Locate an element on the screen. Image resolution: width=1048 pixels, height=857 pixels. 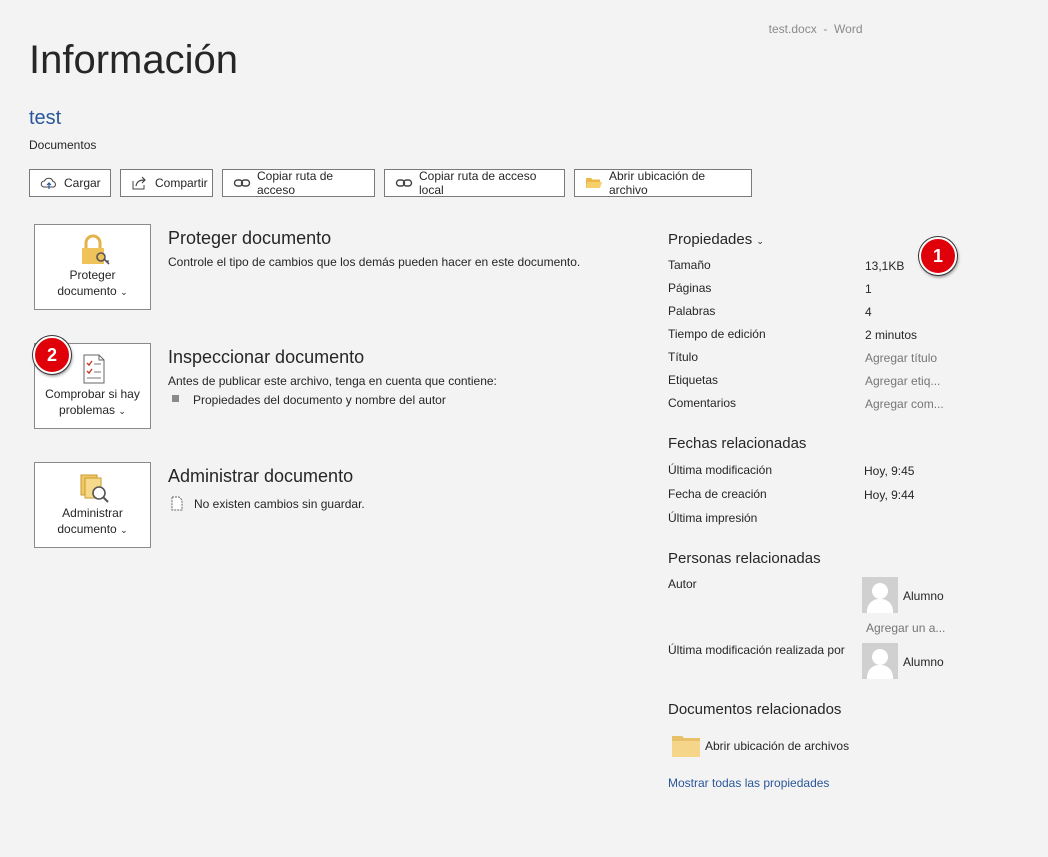
annotation-badge-1: 1 is located at coordinates (938, 256).